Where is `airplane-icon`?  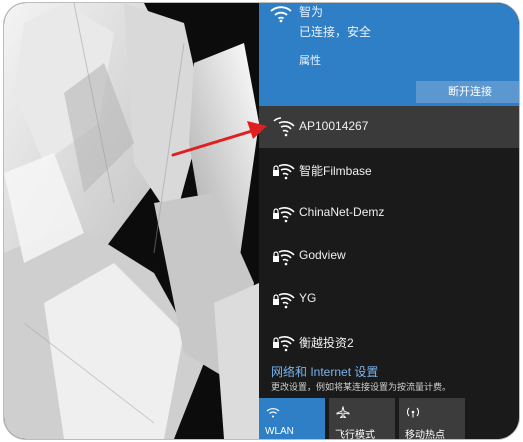
airplane-icon is located at coordinates (343, 412).